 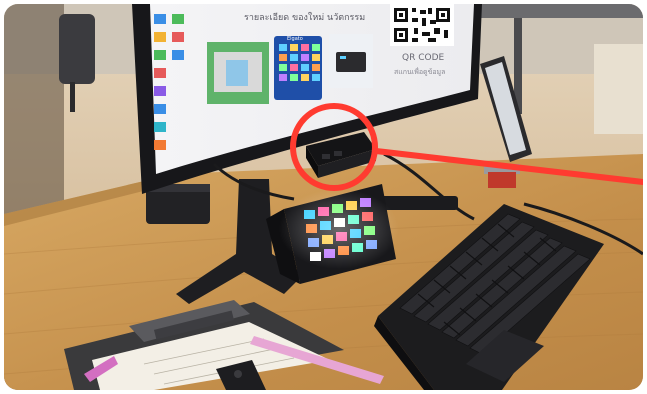 I want to click on screen-device-photo, so click(x=351, y=61).